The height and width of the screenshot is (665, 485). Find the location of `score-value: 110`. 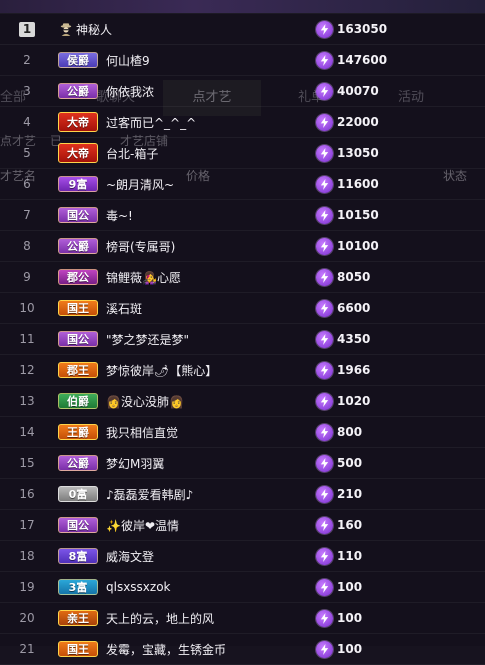

score-value: 110 is located at coordinates (350, 556).